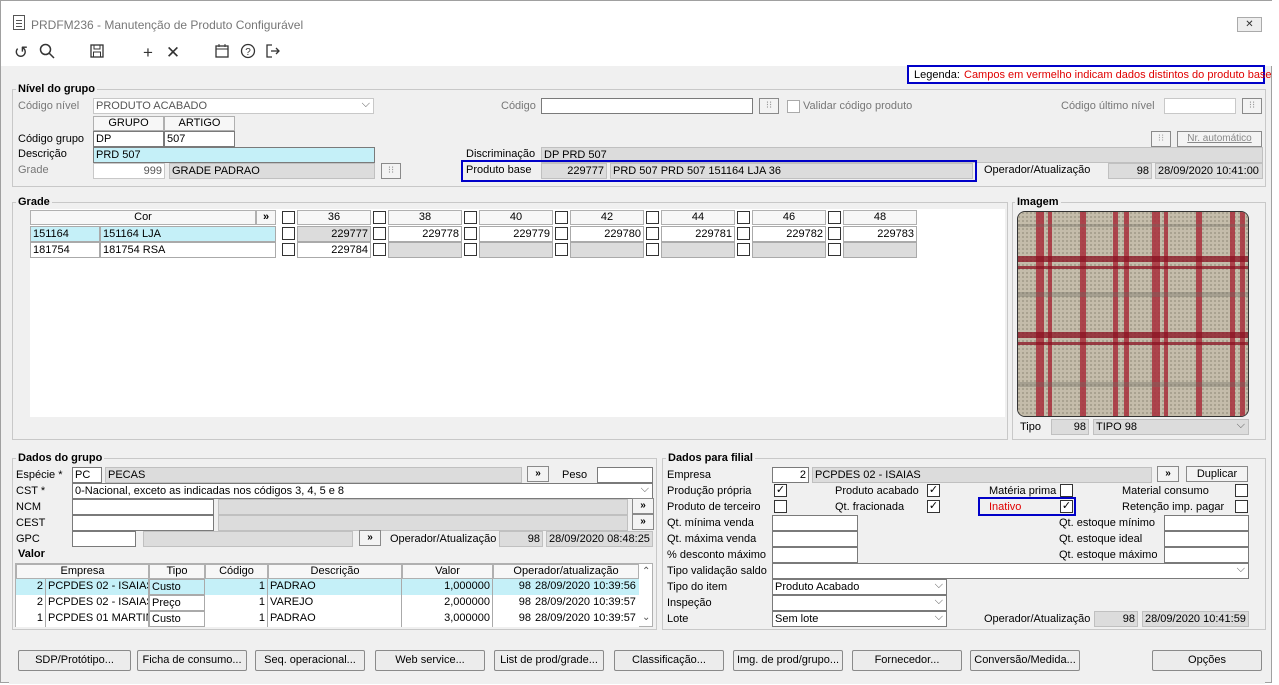 Image resolution: width=1279 pixels, height=685 pixels. What do you see at coordinates (188, 234) in the screenshot?
I see `grade-row-name: 151164 LJA` at bounding box center [188, 234].